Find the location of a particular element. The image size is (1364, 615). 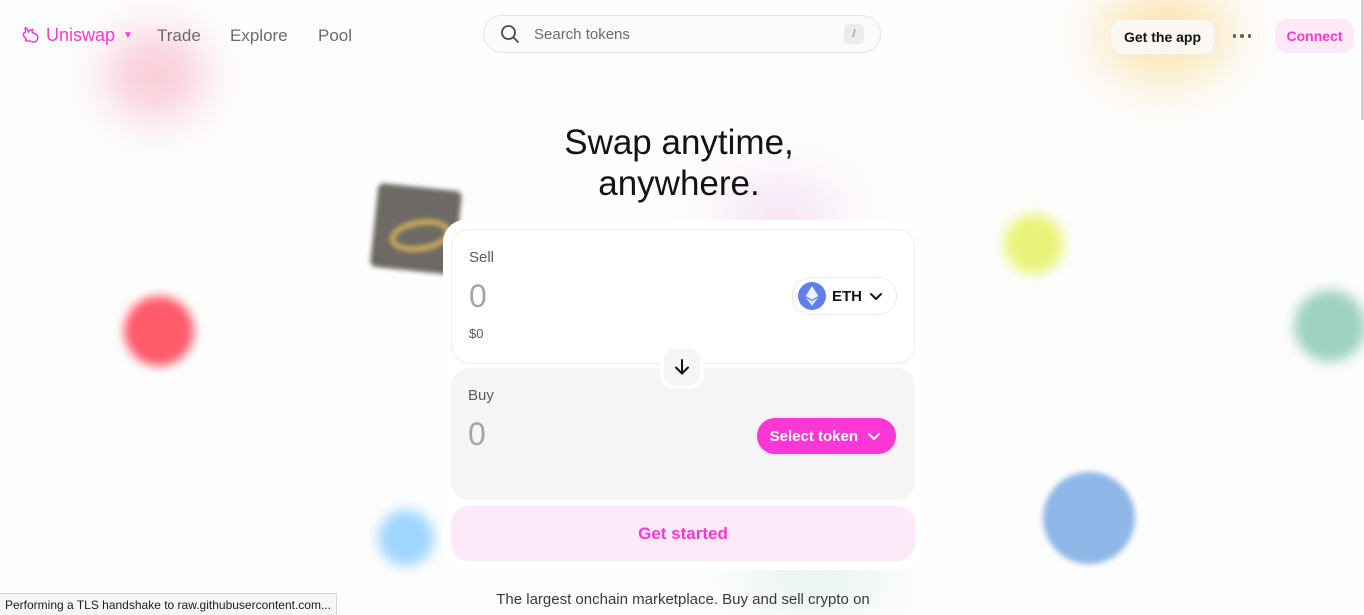

search-bar: / is located at coordinates (682, 34).